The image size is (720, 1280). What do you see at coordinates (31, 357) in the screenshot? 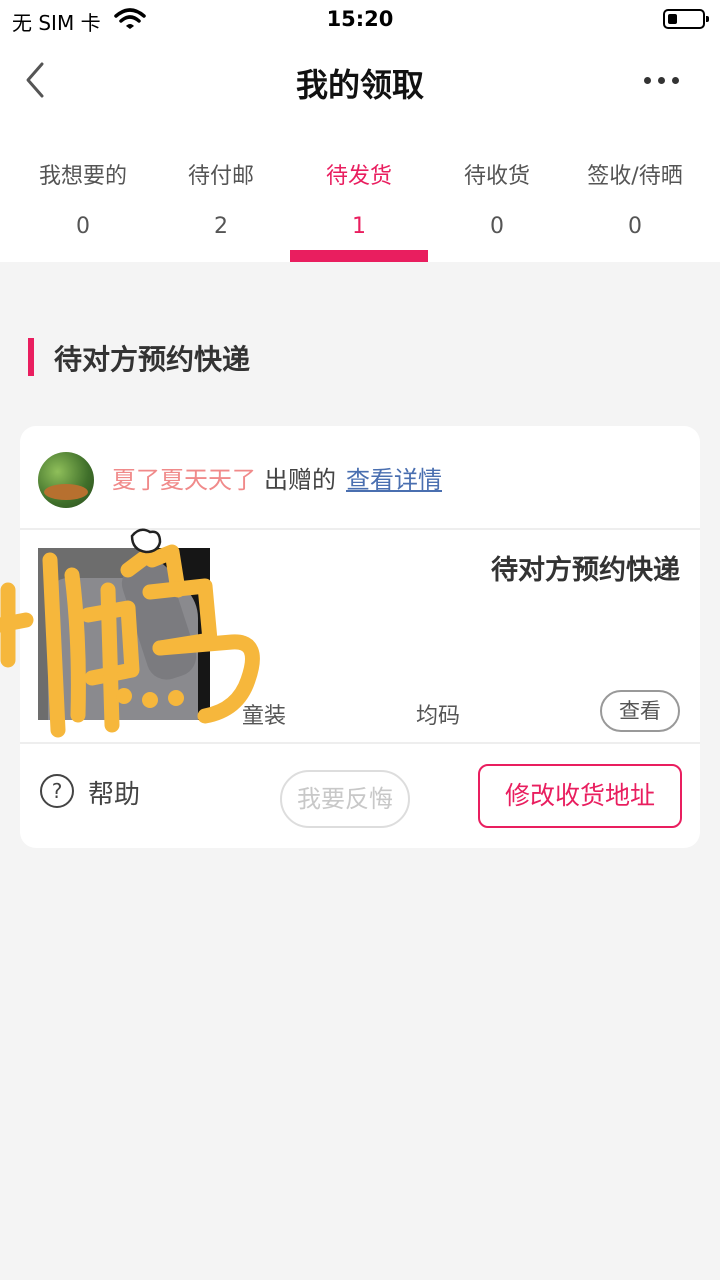
I see `section-marker` at bounding box center [31, 357].